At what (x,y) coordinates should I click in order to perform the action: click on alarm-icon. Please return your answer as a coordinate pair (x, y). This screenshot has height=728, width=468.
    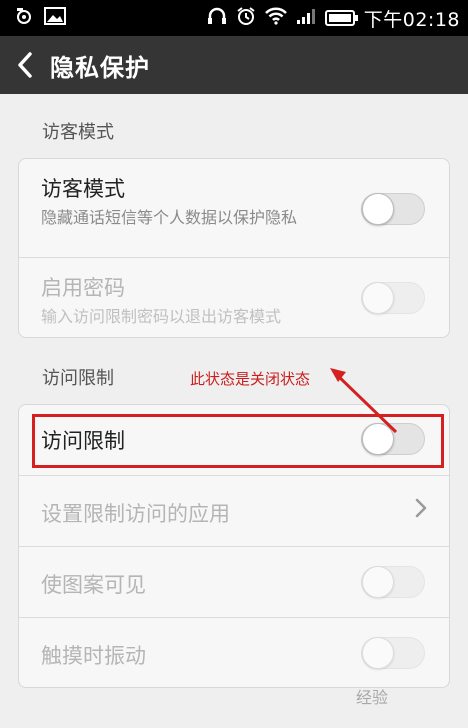
    Looking at the image, I should click on (246, 18).